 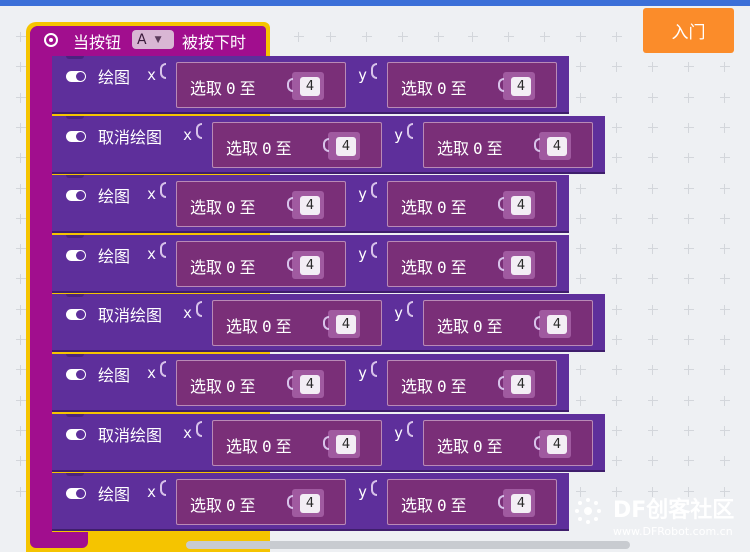 I want to click on random-label: 选取 0 至, so click(x=259, y=325).